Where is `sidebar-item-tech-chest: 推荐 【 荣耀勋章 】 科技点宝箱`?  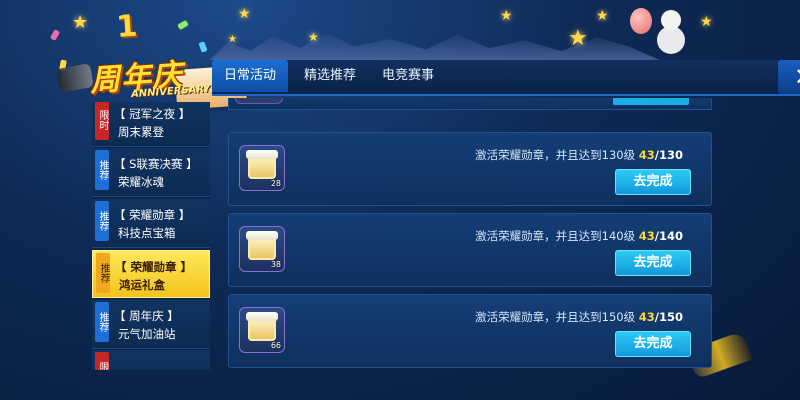 sidebar-item-tech-chest: 推荐 【 荣耀勋章 】 科技点宝箱 is located at coordinates (151, 223).